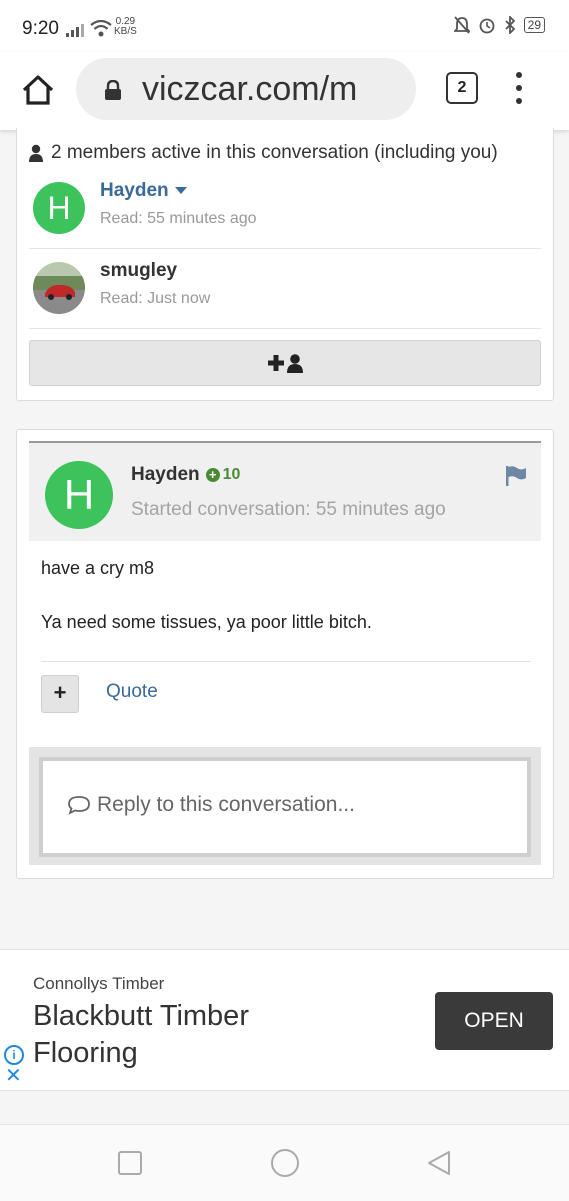 This screenshot has width=569, height=1201. I want to click on system-nav-bar, so click(284, 1162).